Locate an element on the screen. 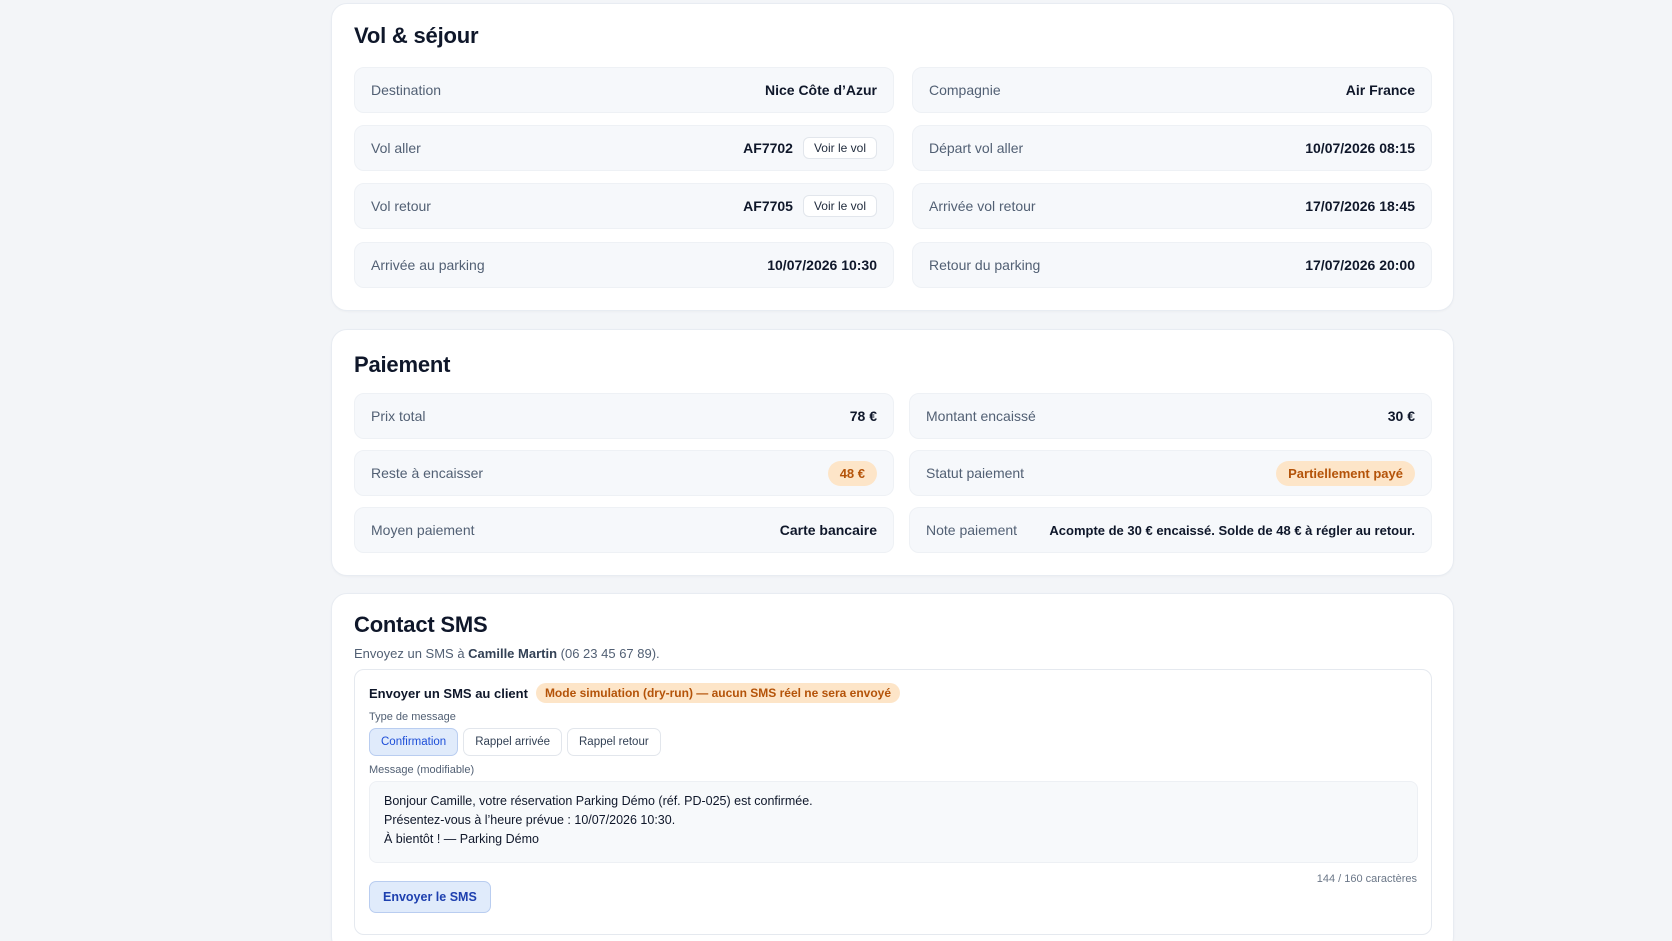  prix-total-value: 78 € is located at coordinates (863, 416).